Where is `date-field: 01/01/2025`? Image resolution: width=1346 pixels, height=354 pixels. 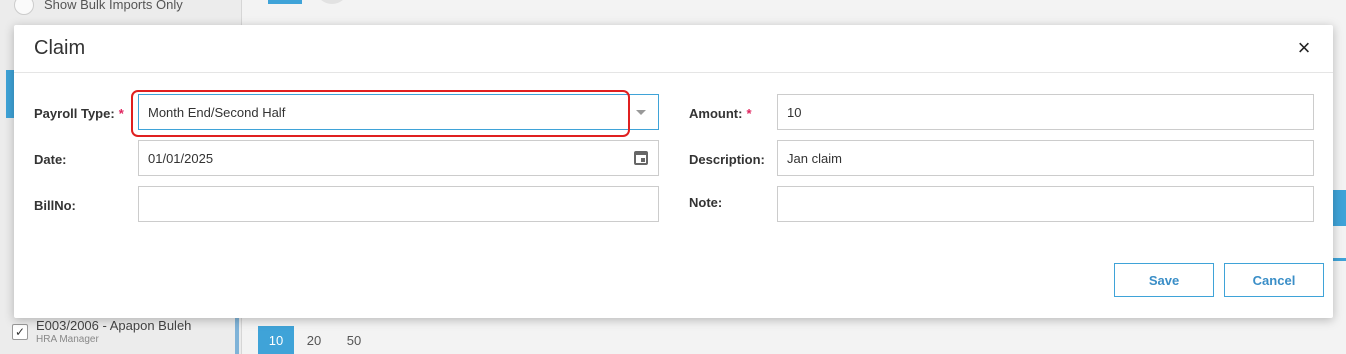 date-field: 01/01/2025 is located at coordinates (398, 158).